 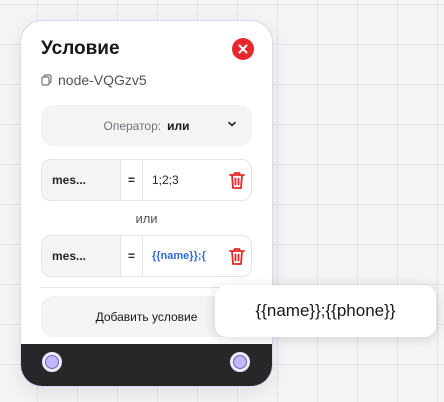 I want to click on chevron-down-icon, so click(x=232, y=124).